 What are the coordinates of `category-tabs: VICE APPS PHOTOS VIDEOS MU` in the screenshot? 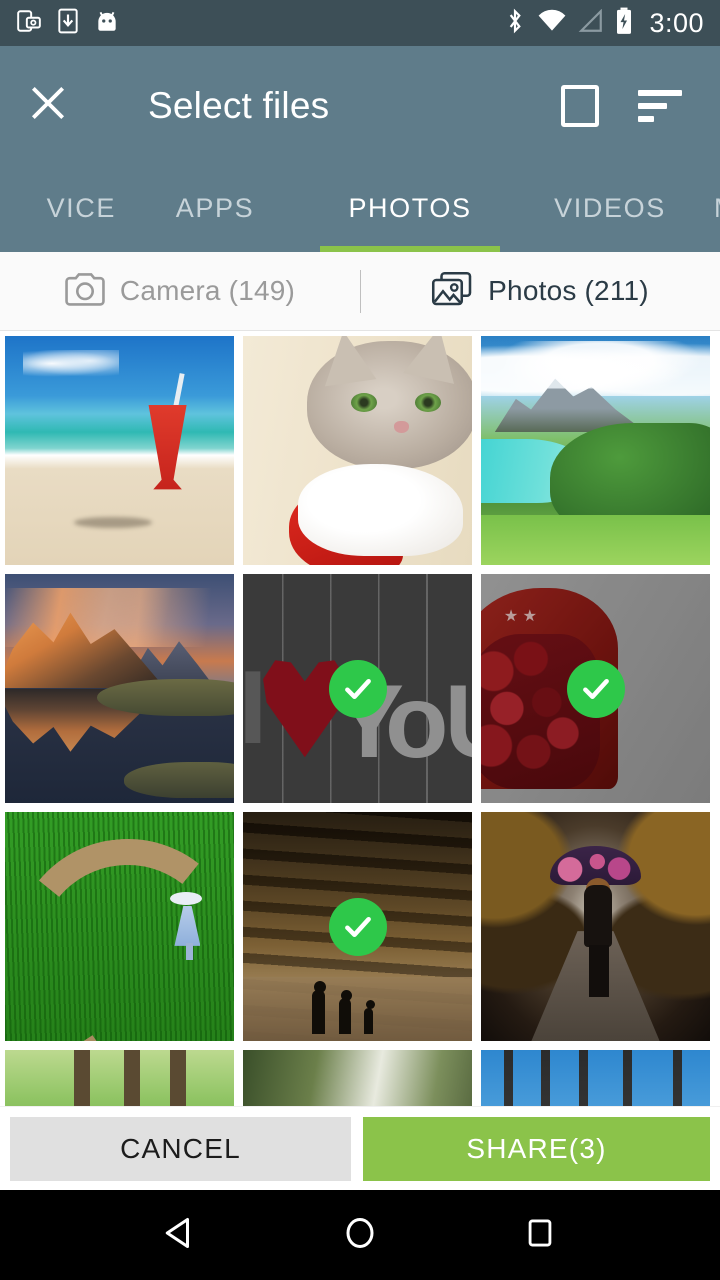 It's located at (360, 208).